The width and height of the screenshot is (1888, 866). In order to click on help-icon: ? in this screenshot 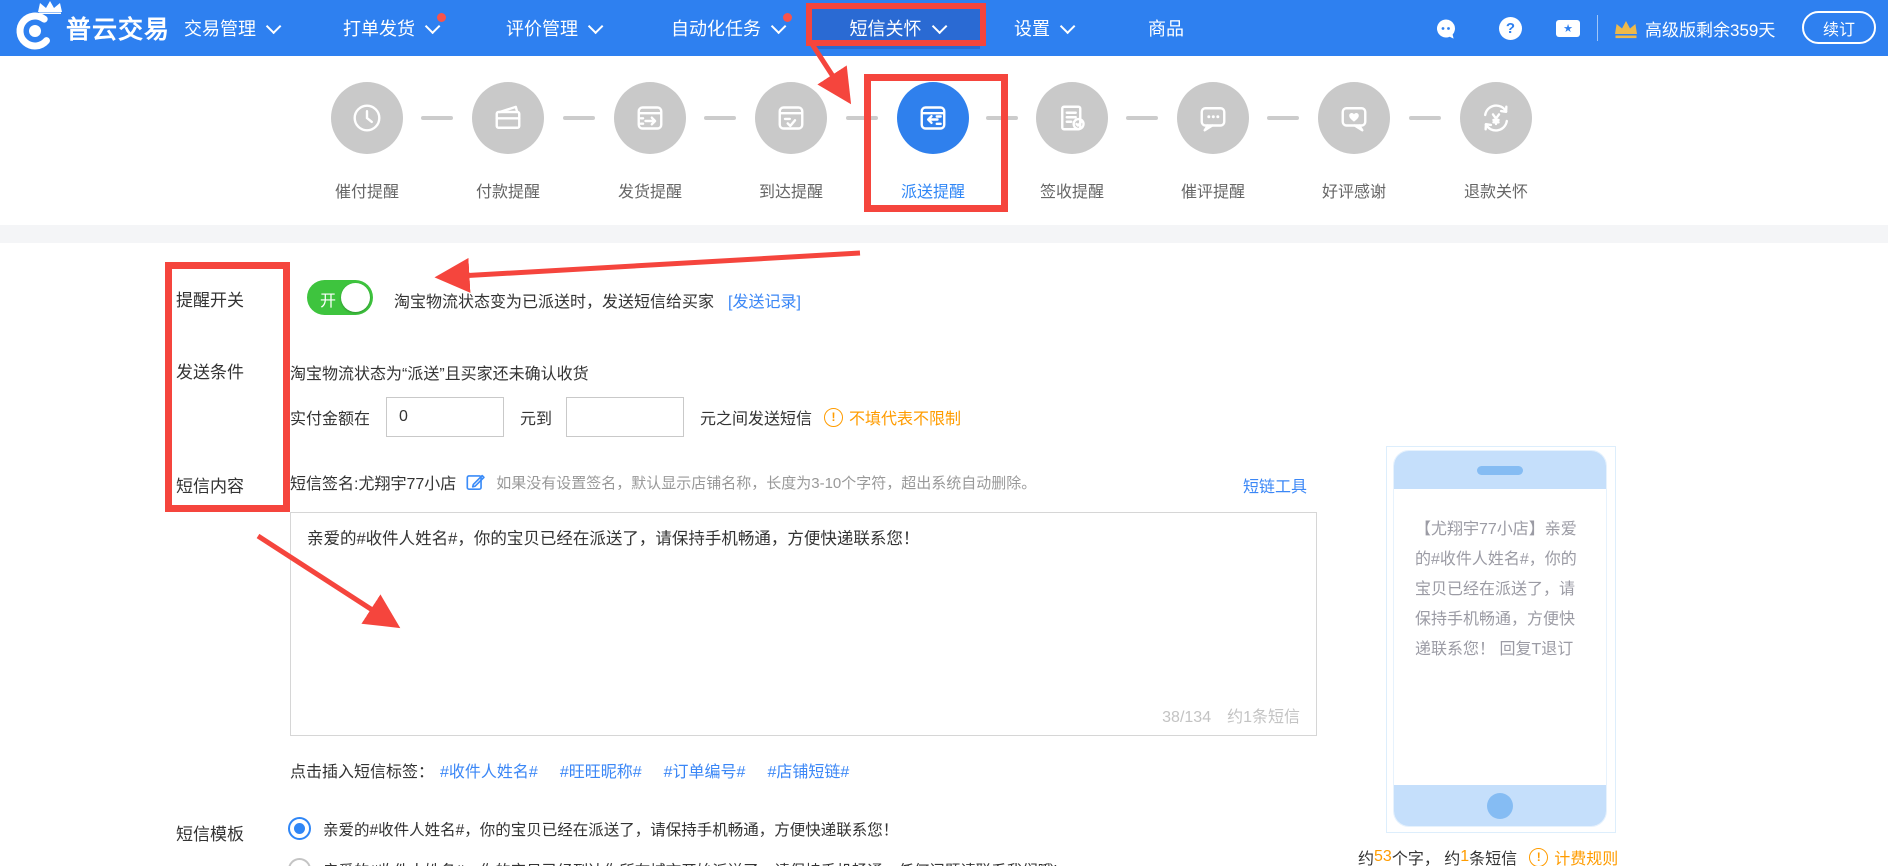, I will do `click(1510, 28)`.